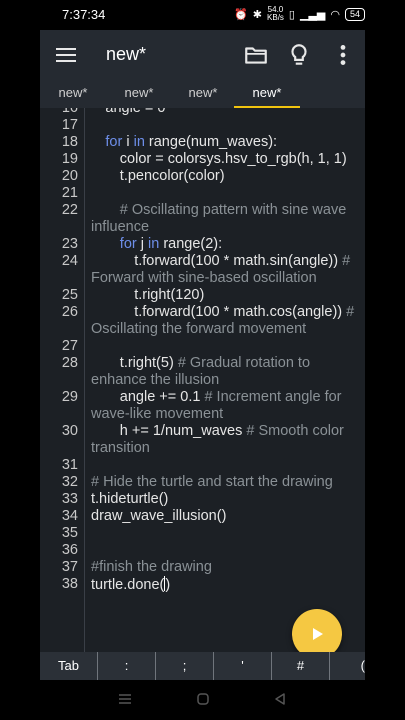 Image resolution: width=405 pixels, height=720 pixels. I want to click on tab-file-4-active: new*, so click(267, 94).